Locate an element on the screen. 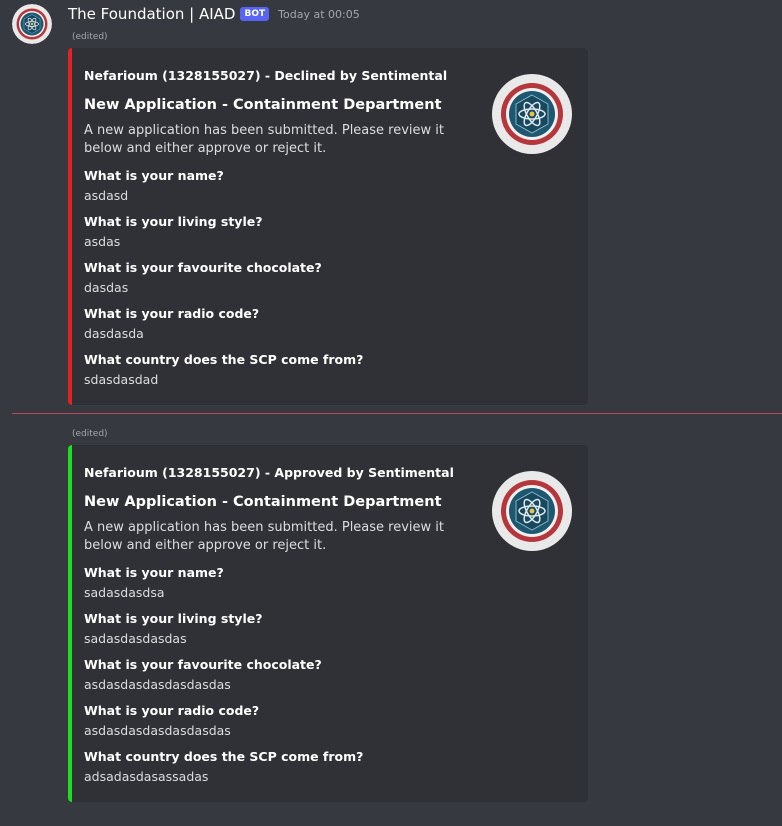 Image resolution: width=782 pixels, height=826 pixels. field-value: dasdasda is located at coordinates (114, 333).